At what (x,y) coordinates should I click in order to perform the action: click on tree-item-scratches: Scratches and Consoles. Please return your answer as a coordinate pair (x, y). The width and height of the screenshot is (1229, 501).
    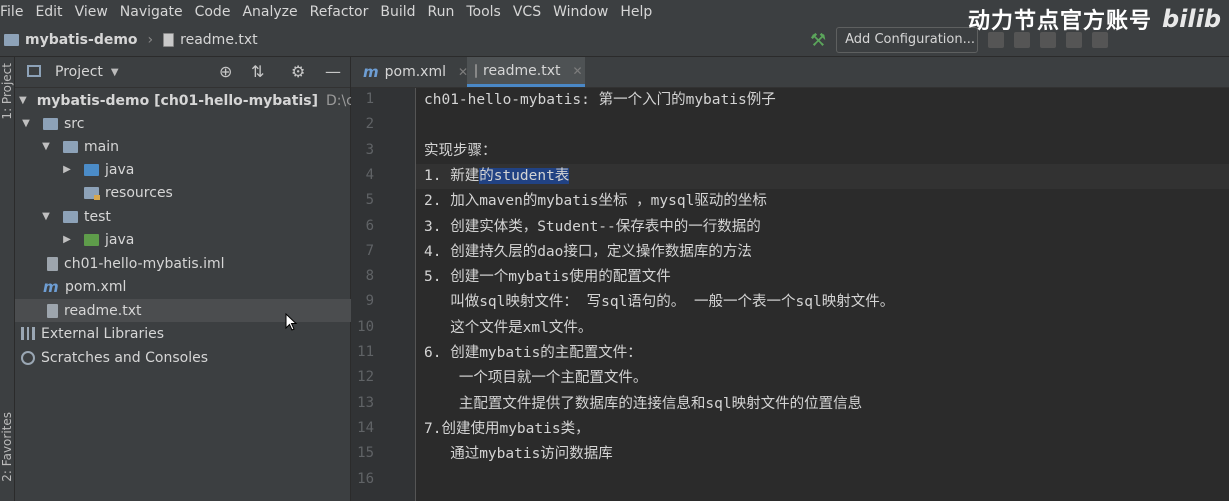
    Looking at the image, I should click on (183, 357).